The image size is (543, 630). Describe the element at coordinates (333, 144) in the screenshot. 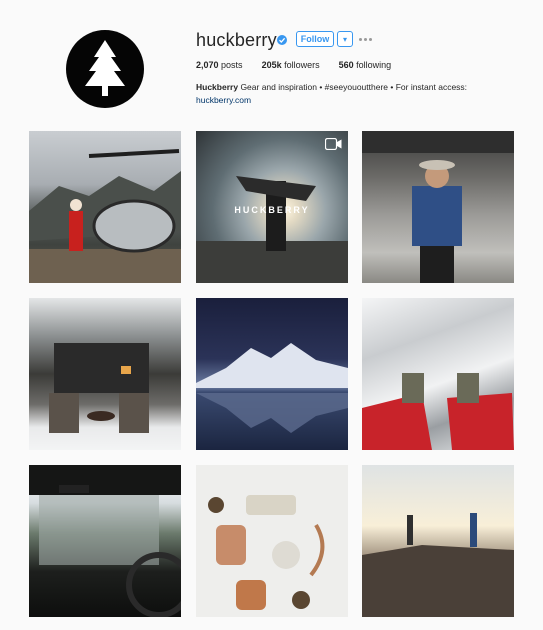

I see `video-icon` at that location.